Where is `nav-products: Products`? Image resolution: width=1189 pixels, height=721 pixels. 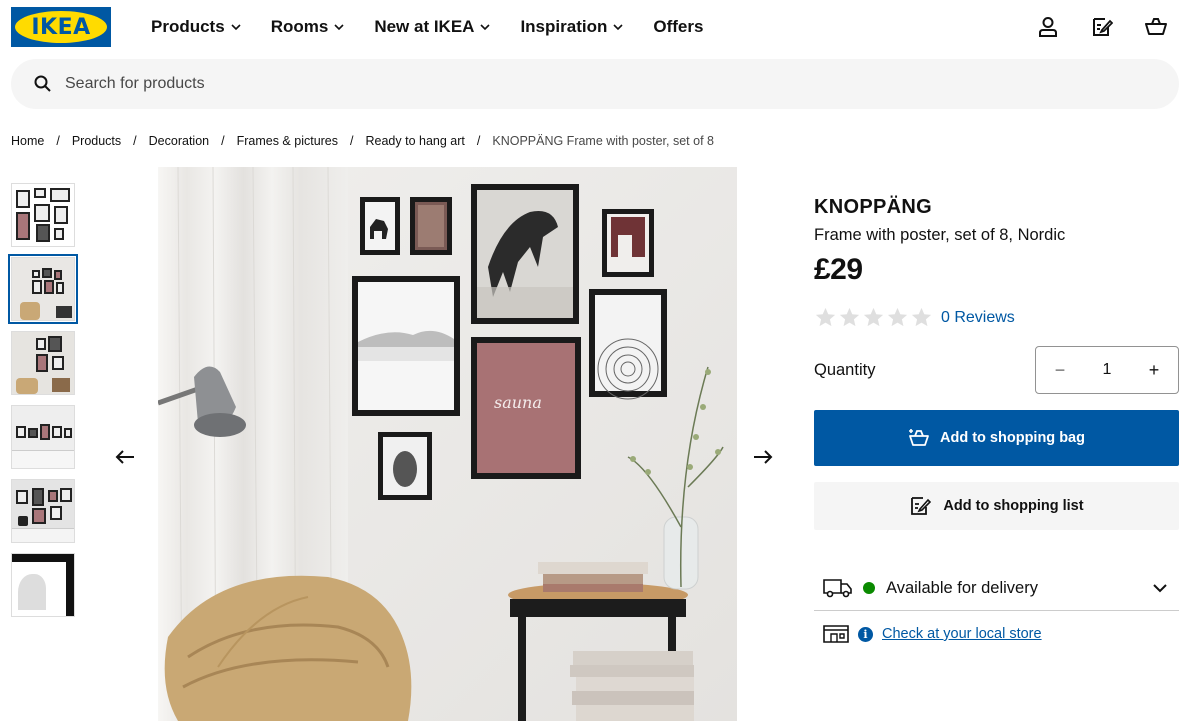 nav-products: Products is located at coordinates (196, 27).